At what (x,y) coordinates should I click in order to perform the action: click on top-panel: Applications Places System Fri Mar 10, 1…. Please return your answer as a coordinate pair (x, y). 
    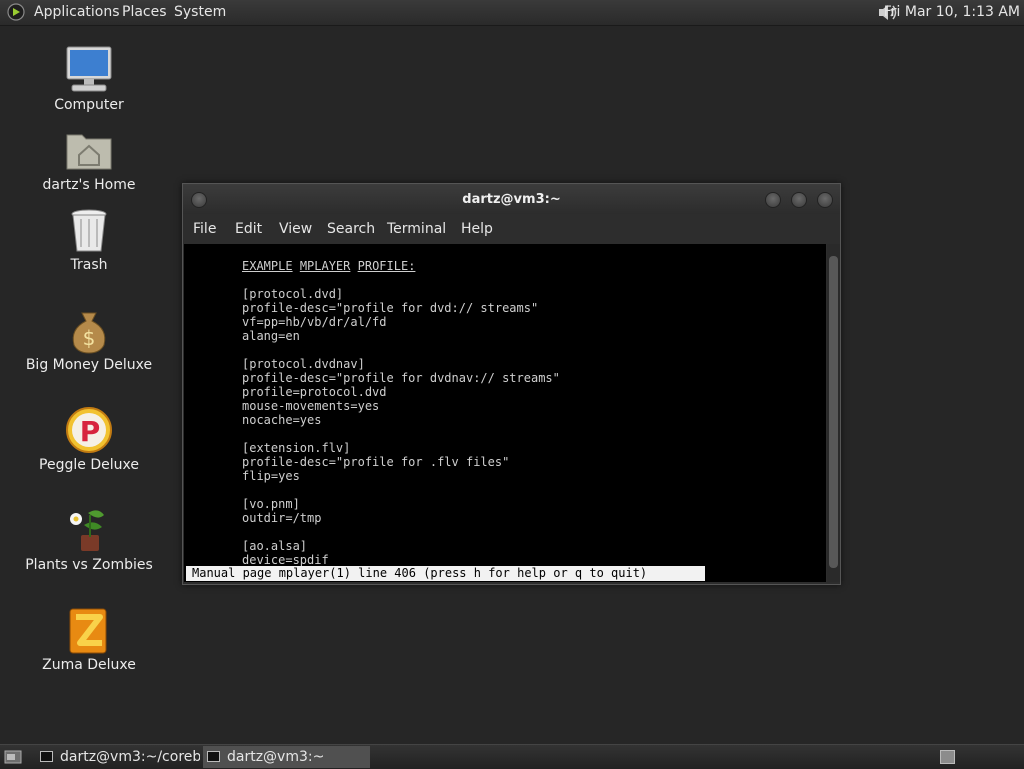
    Looking at the image, I should click on (512, 13).